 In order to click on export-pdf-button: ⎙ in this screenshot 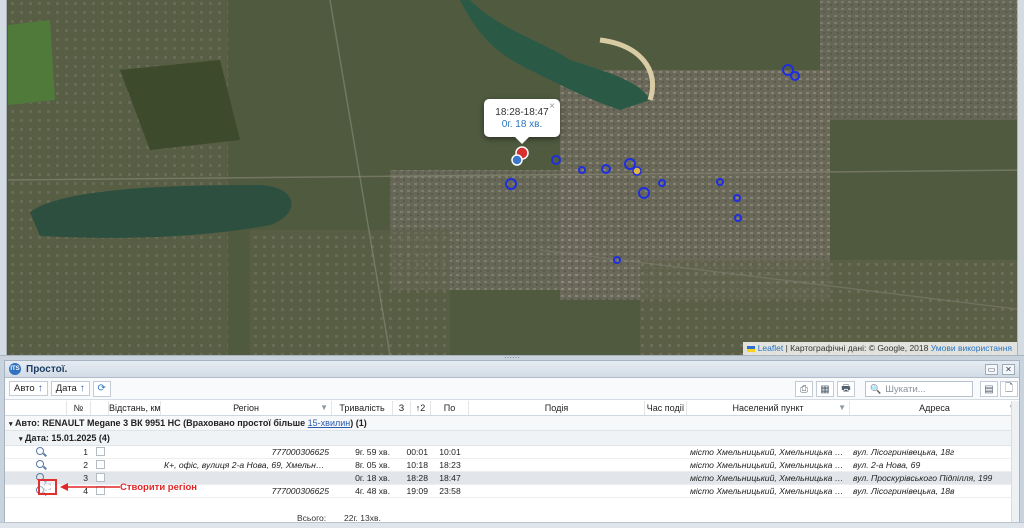, I will do `click(804, 389)`.